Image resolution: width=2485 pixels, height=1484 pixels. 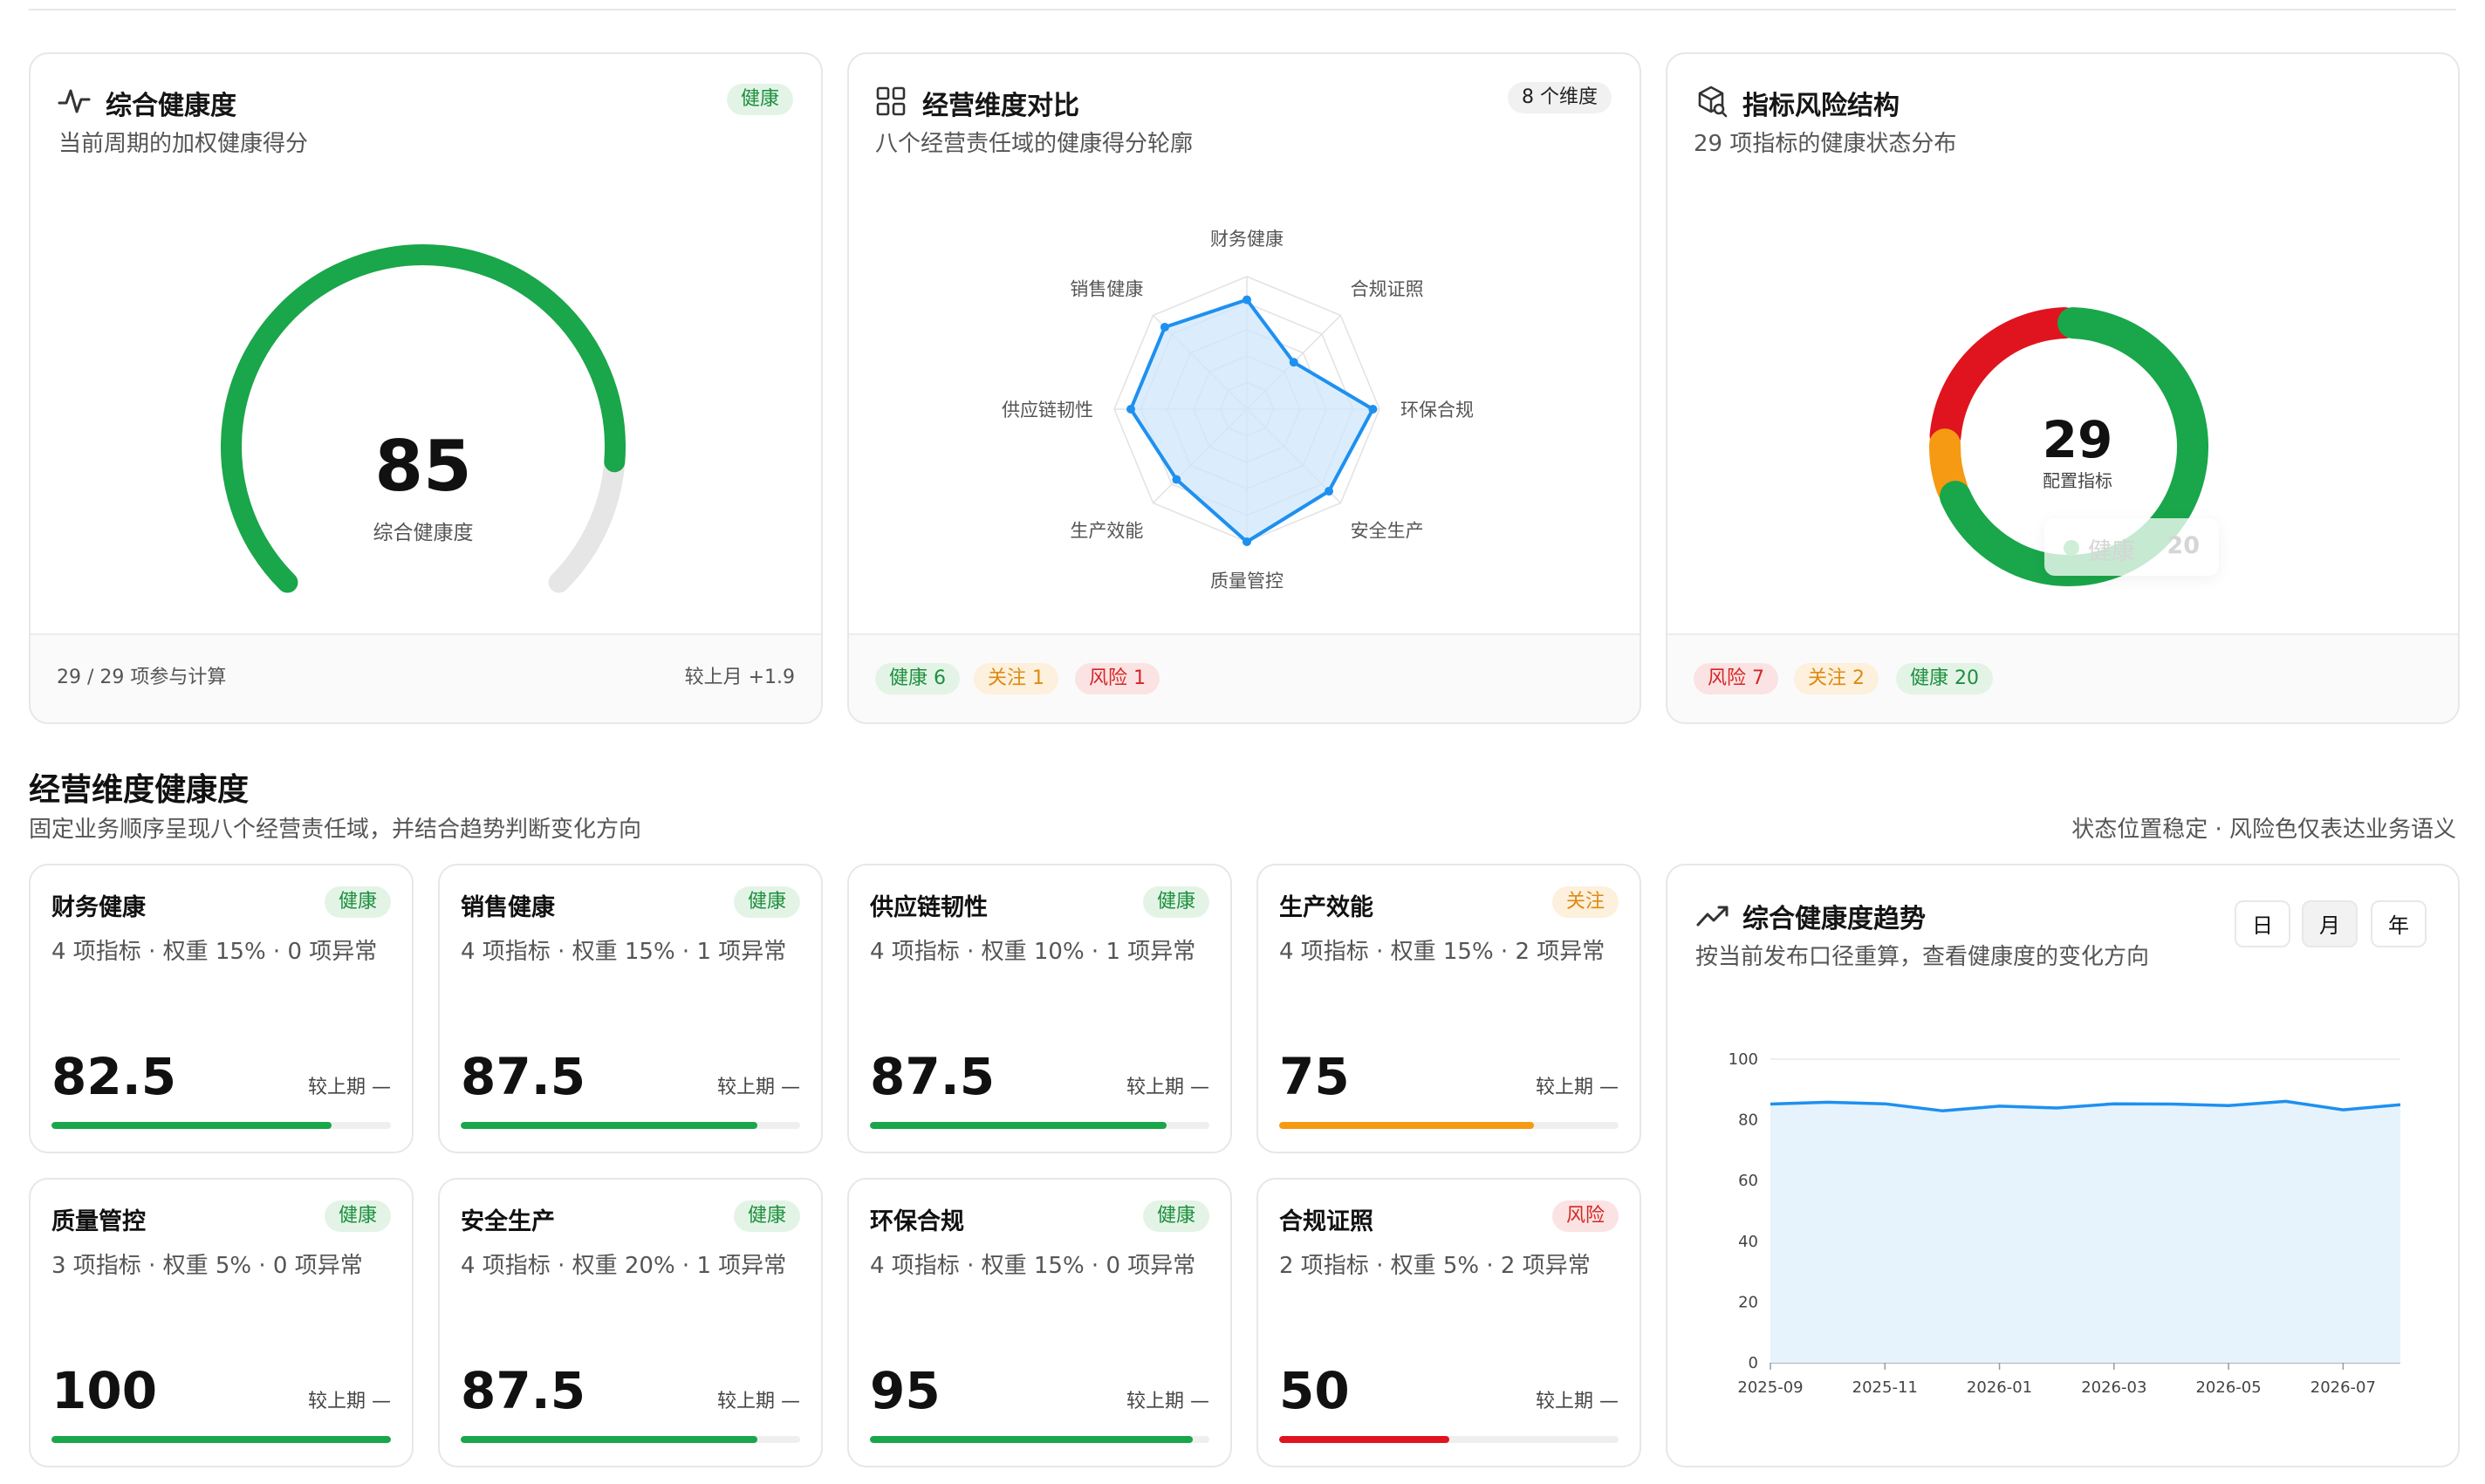 I want to click on section-title: 经营维度健康度, so click(x=139, y=790).